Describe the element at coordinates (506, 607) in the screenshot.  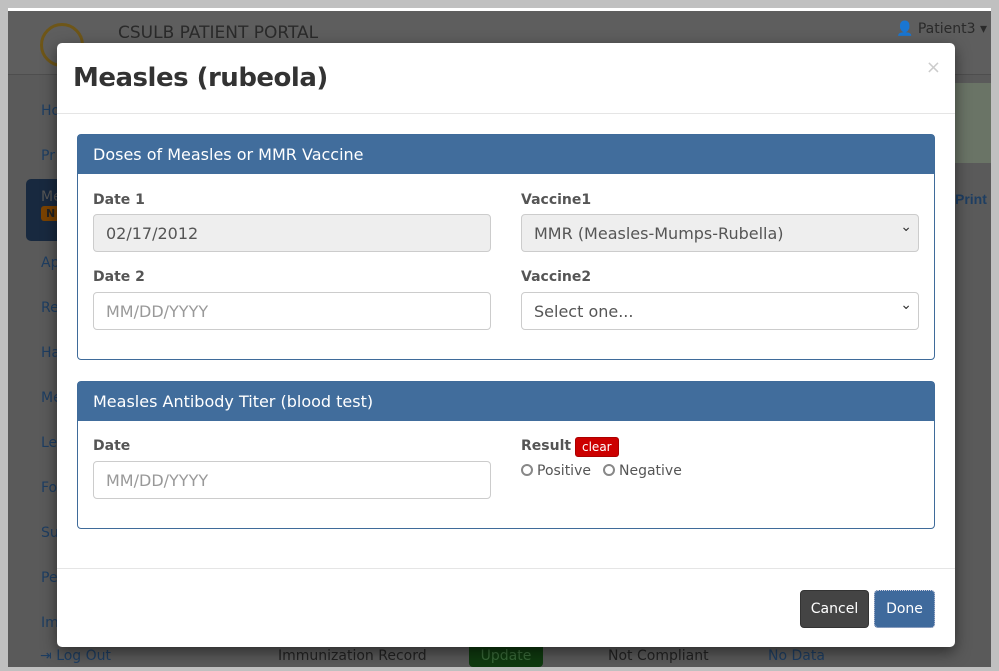
I see `modal-footer: Cancel Done` at that location.